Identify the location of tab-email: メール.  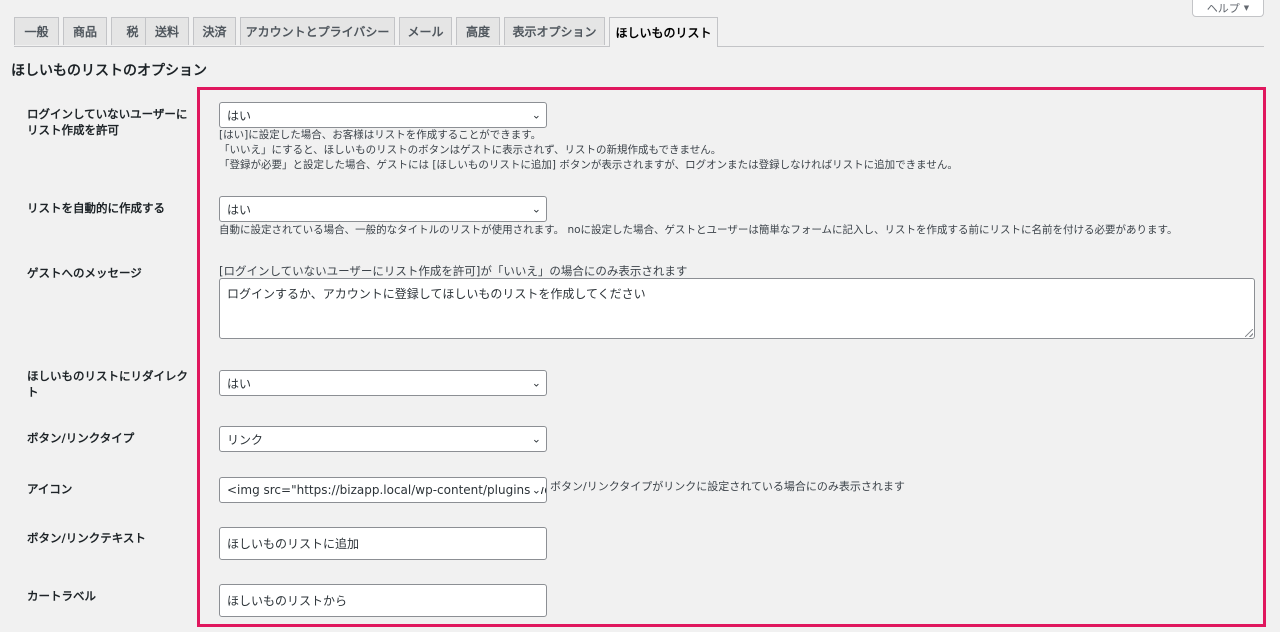
(425, 31).